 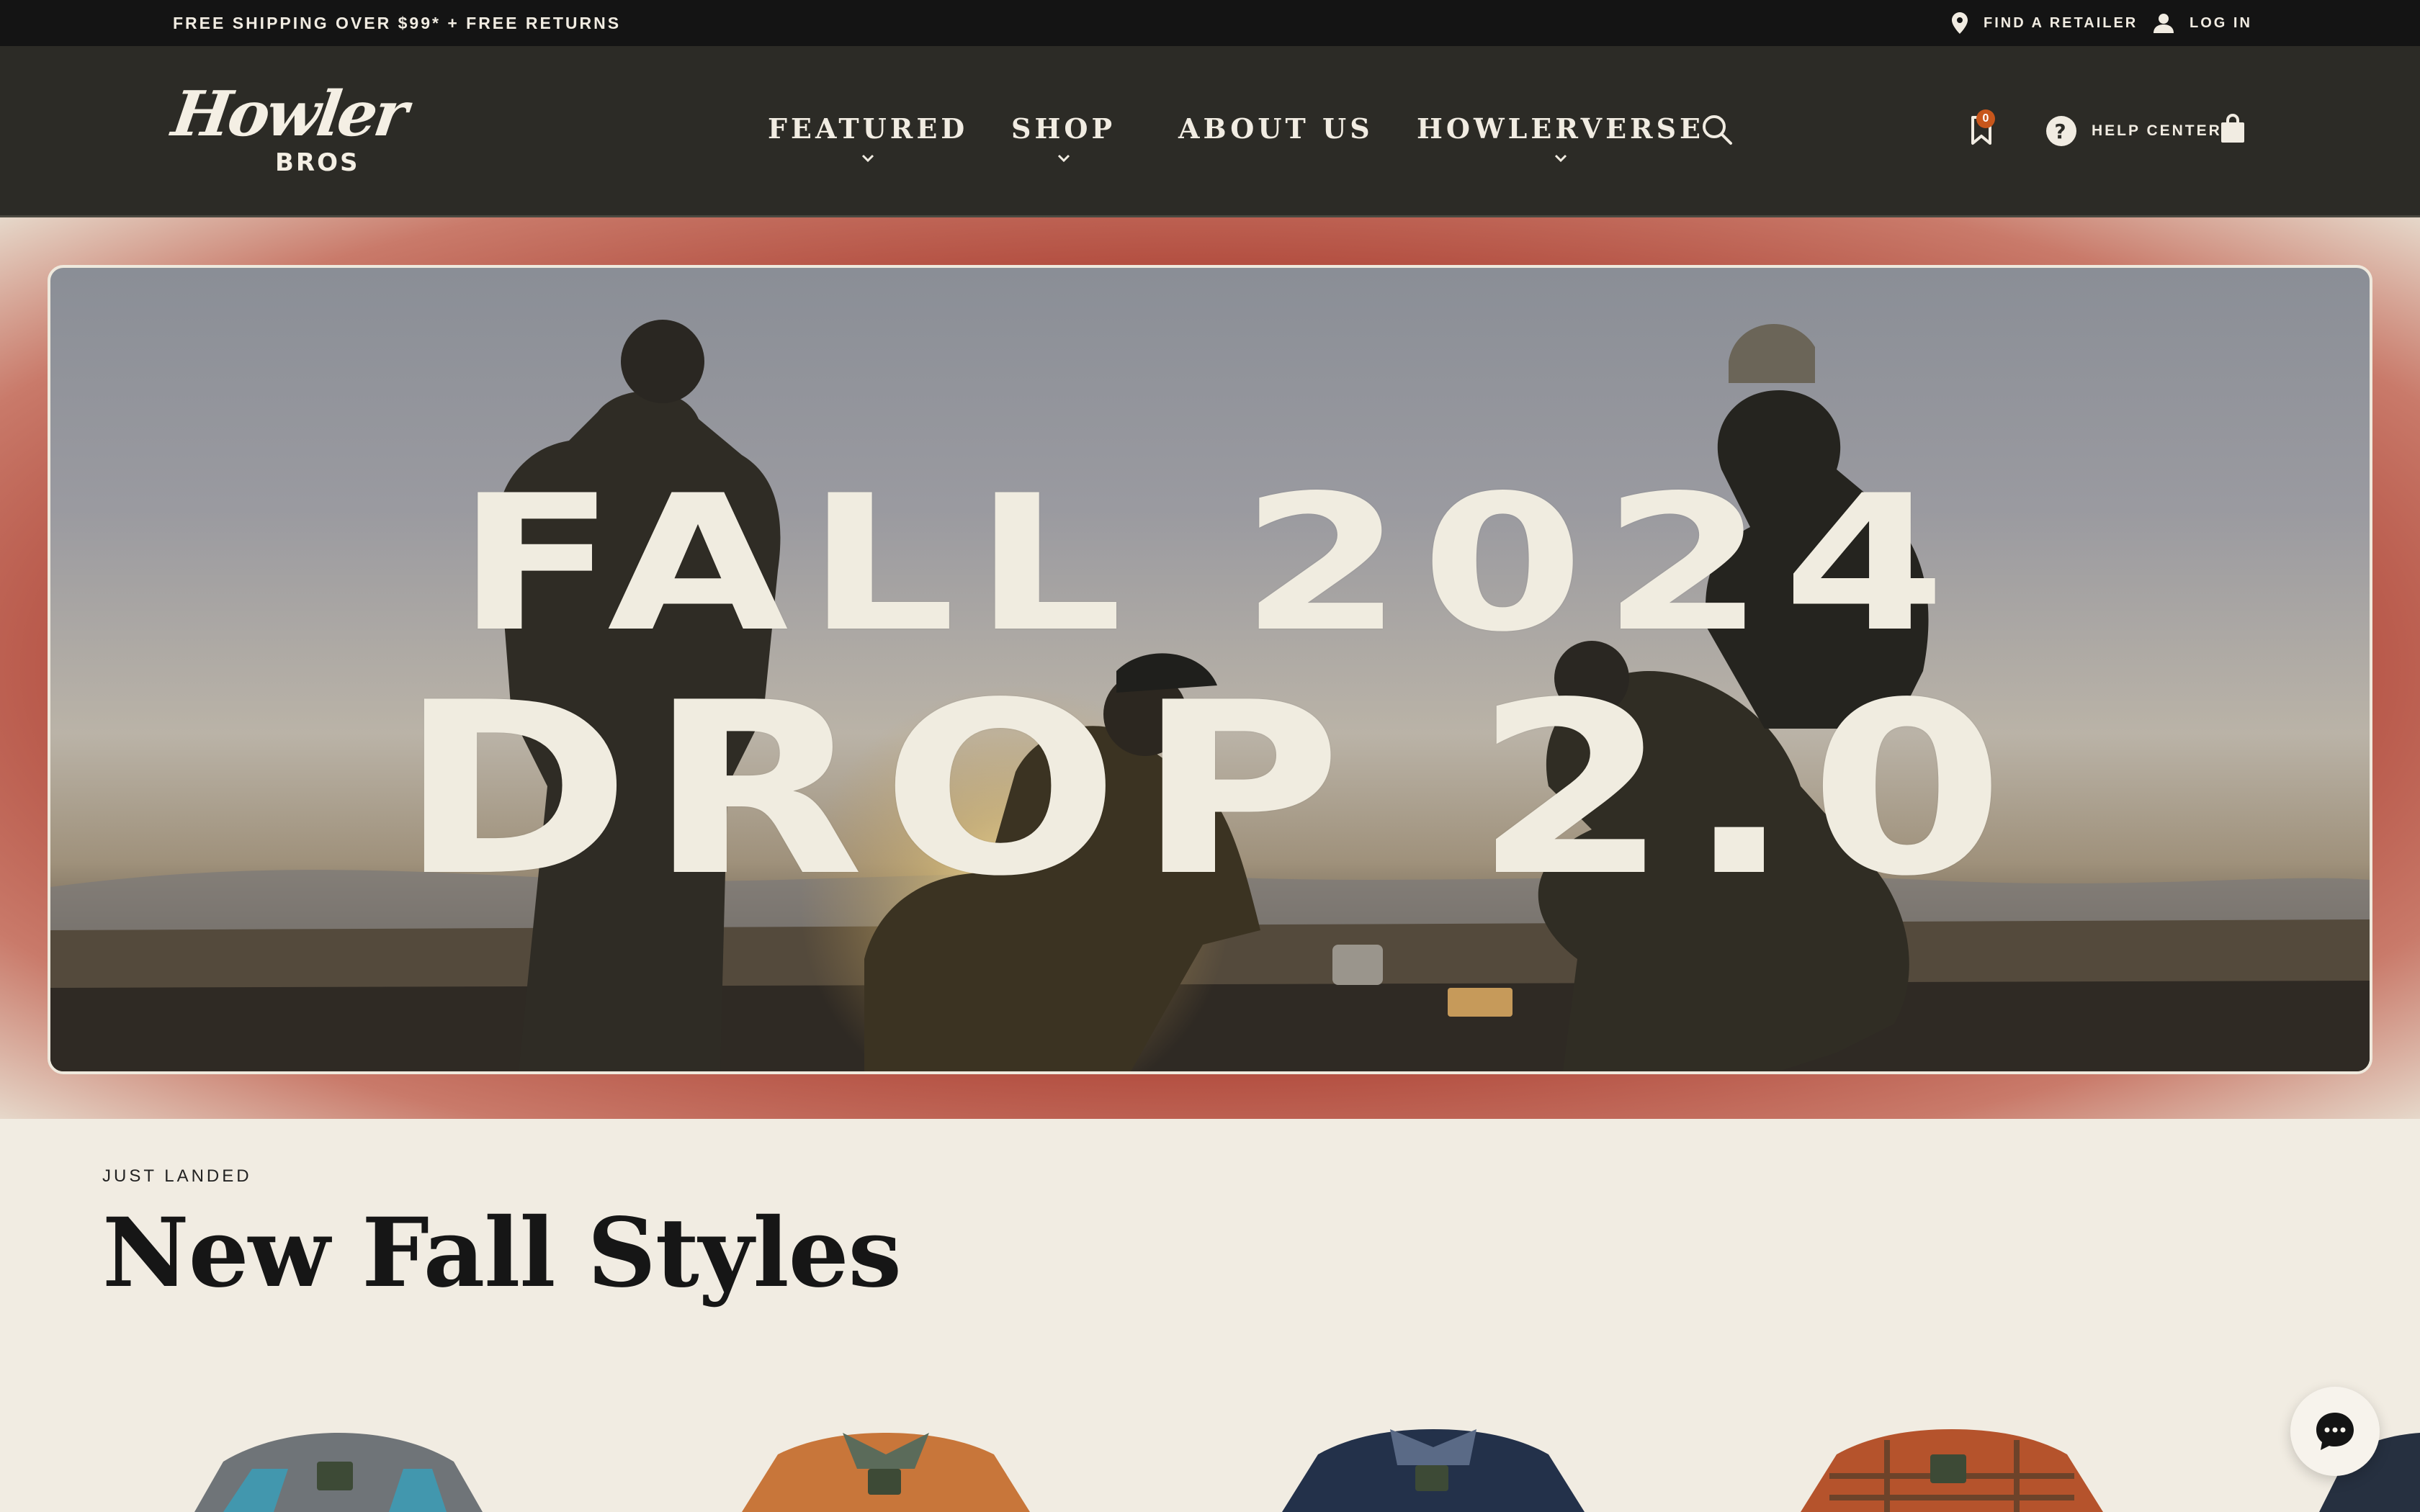 I want to click on user-icon, so click(x=2164, y=23).